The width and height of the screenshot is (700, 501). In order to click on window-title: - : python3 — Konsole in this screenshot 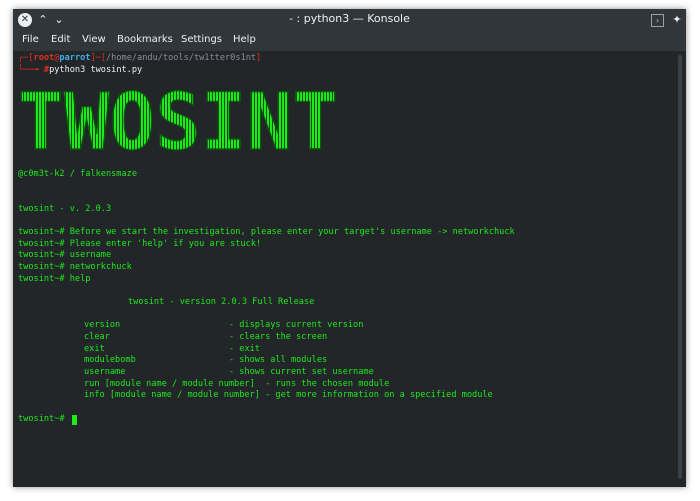, I will do `click(349, 18)`.